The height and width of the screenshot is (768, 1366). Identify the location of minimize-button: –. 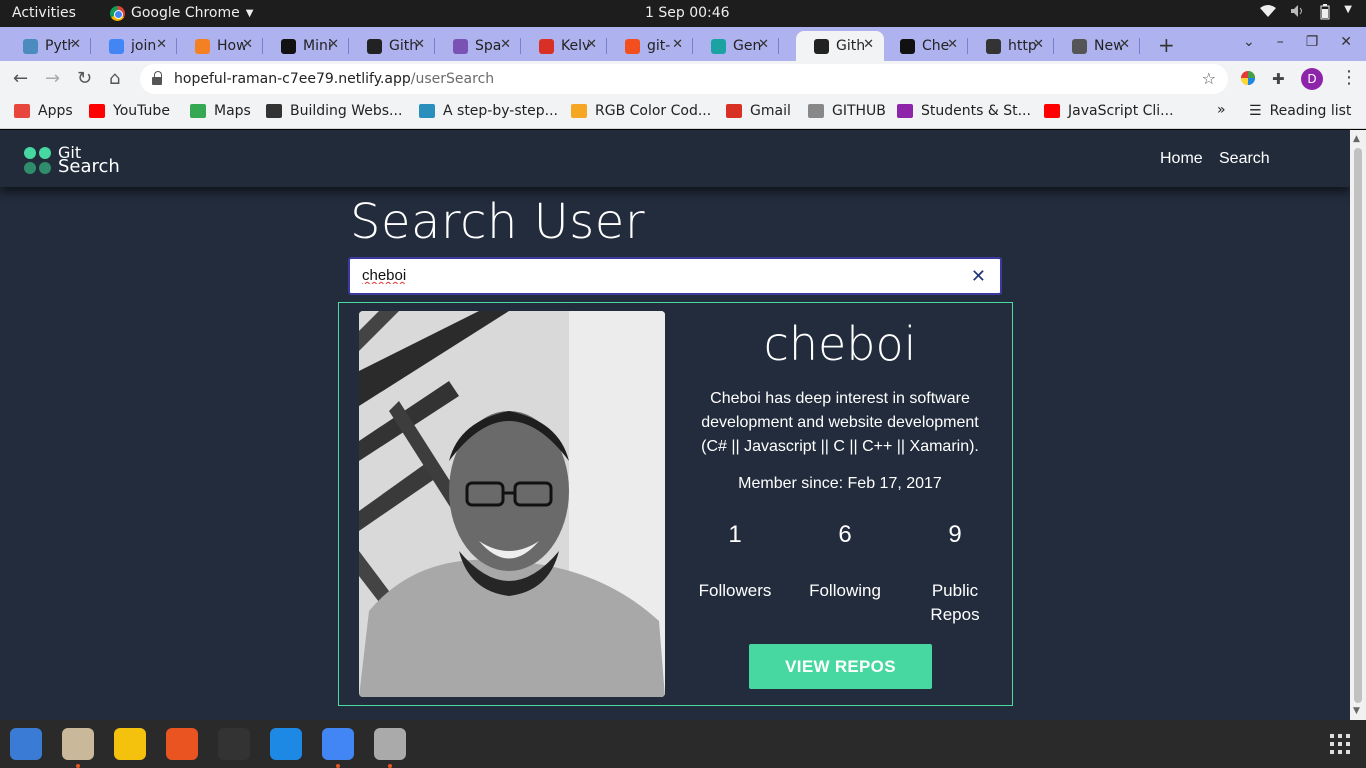
(1280, 42).